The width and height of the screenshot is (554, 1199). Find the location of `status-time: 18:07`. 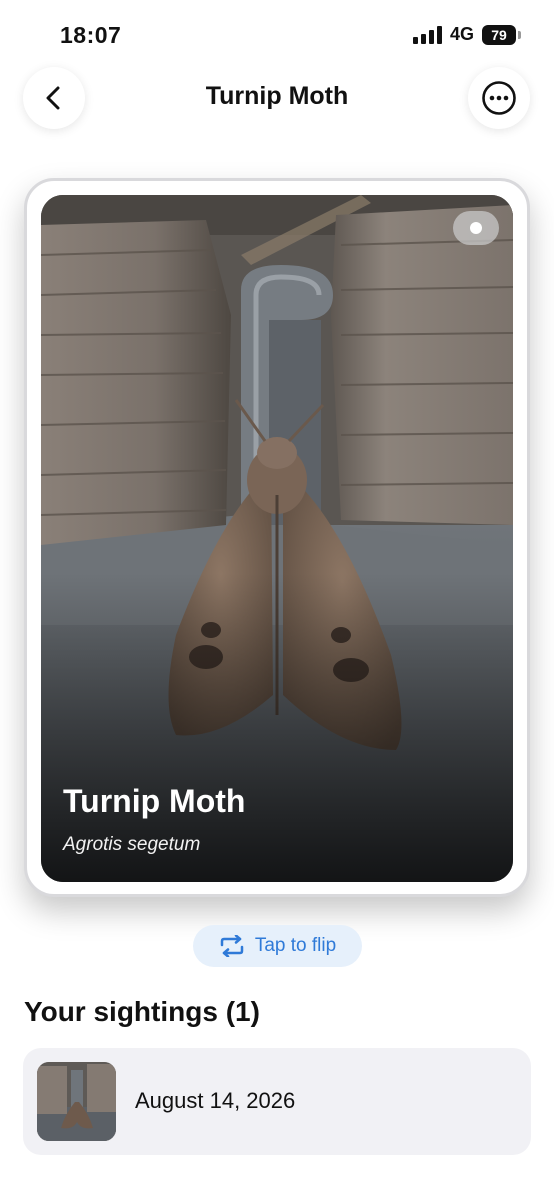

status-time: 18:07 is located at coordinates (91, 35).